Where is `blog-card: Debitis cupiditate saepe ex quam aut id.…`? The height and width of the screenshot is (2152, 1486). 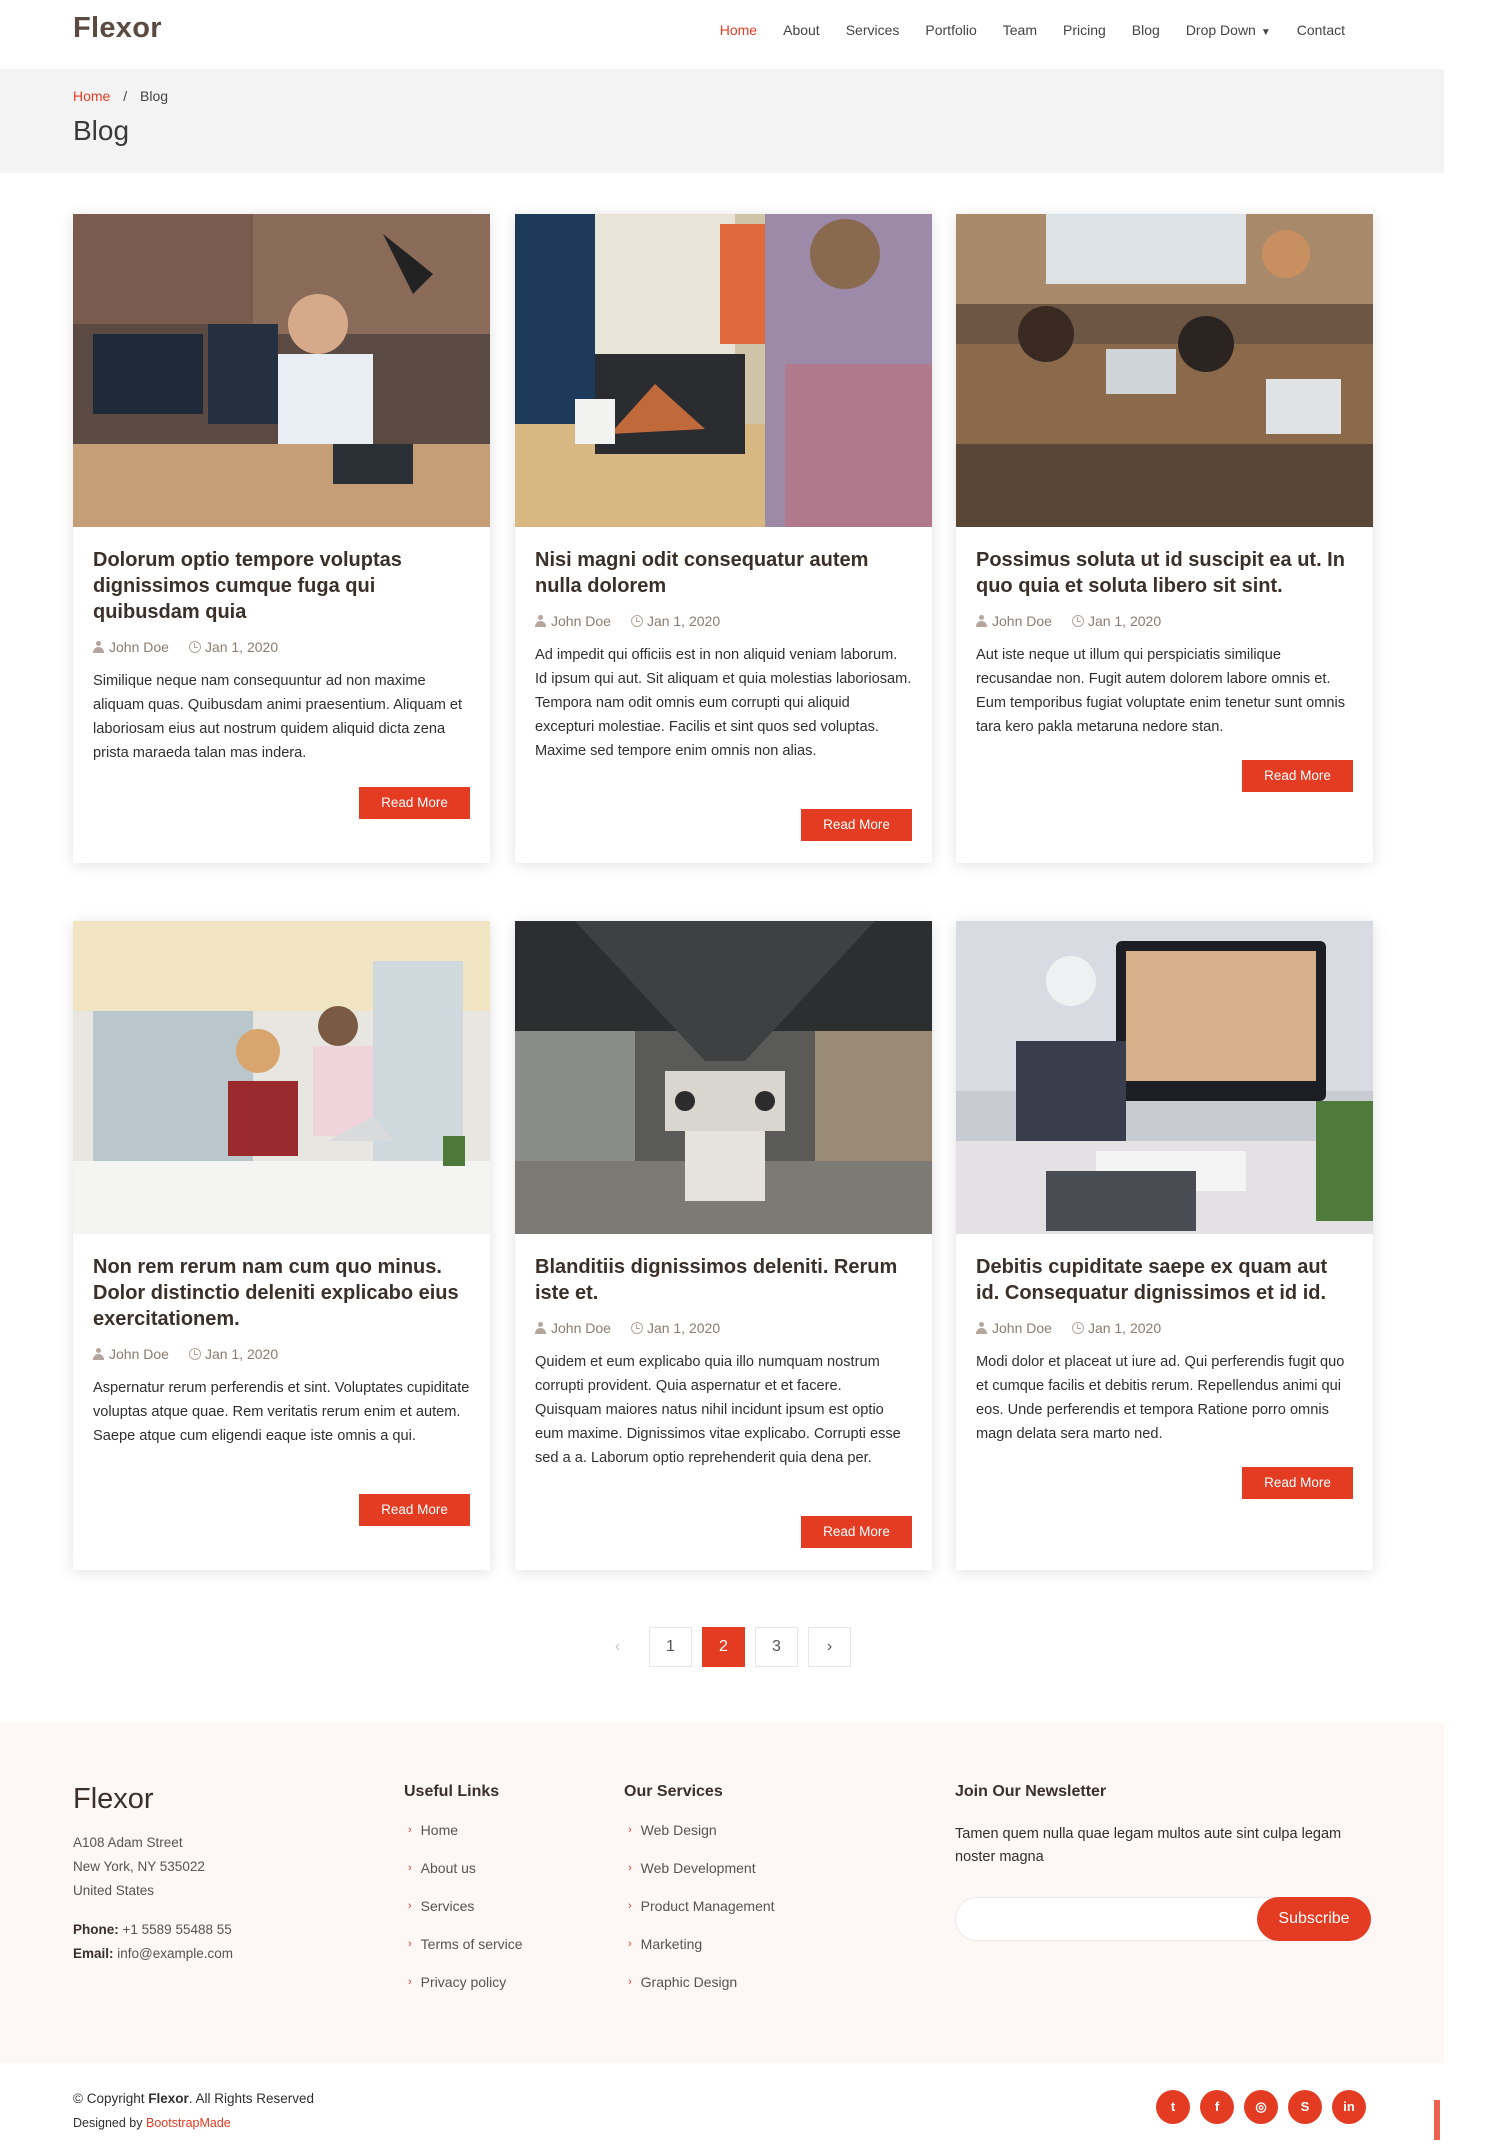
blog-card: Debitis cupiditate saepe ex quam aut id.… is located at coordinates (1164, 1245).